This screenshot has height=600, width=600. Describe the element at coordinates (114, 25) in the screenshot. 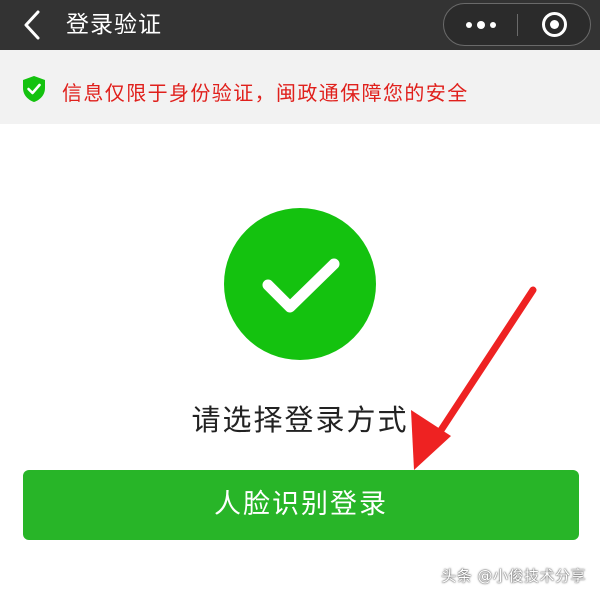

I see `page-title: 登录验证` at that location.